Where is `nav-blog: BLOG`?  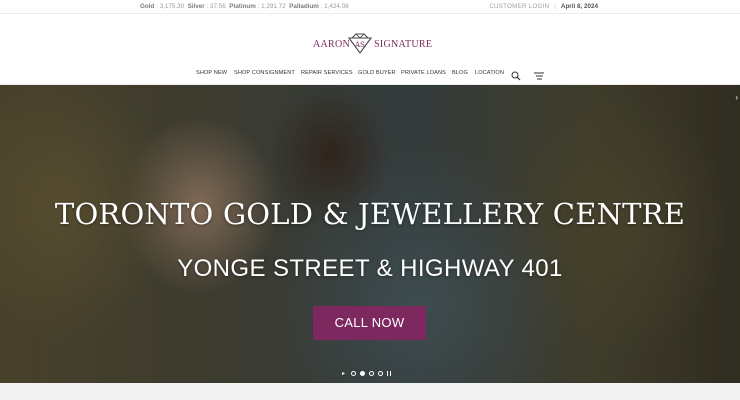 nav-blog: BLOG is located at coordinates (460, 73).